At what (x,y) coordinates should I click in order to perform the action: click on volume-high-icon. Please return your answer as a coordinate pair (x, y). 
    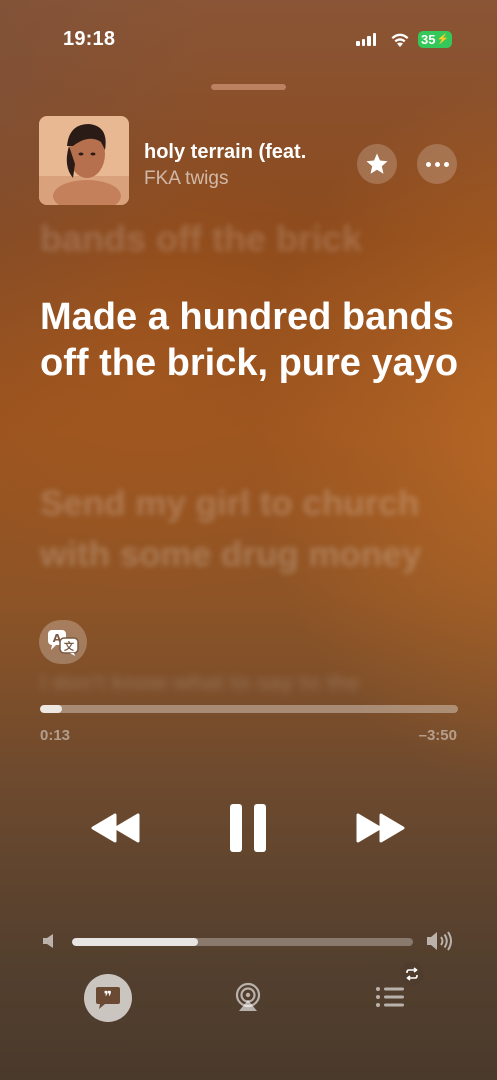
    Looking at the image, I should click on (439, 941).